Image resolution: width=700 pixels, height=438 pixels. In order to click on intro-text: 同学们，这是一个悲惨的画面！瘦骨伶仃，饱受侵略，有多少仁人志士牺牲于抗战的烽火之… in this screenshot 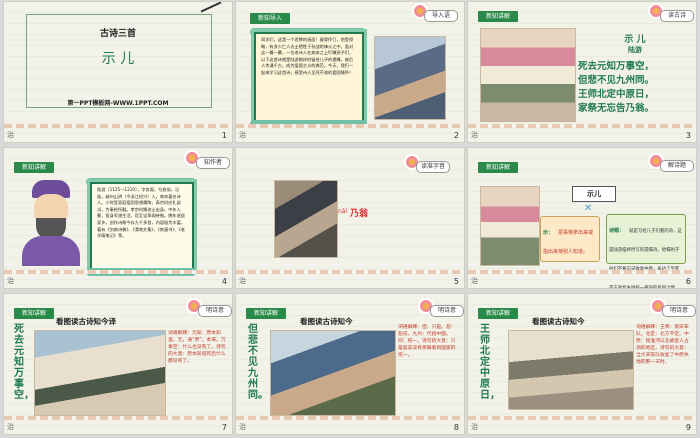, I will do `click(307, 56)`.